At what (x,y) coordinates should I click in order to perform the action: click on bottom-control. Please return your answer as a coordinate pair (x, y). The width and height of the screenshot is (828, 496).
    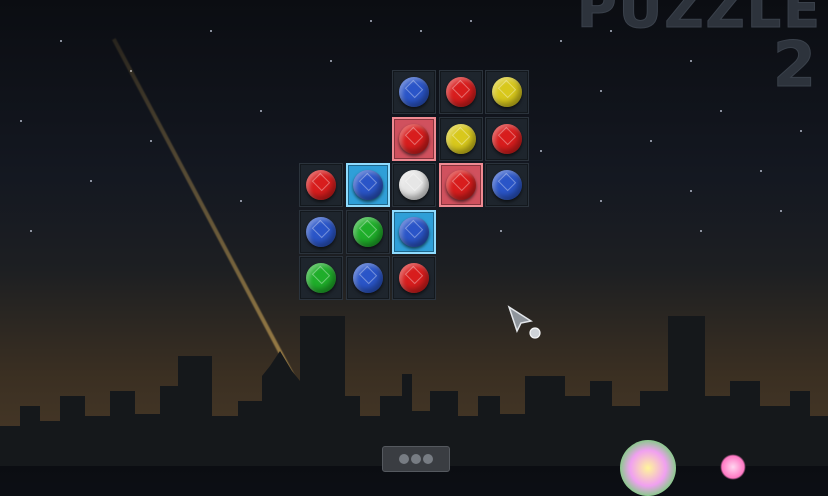
    Looking at the image, I should click on (416, 459).